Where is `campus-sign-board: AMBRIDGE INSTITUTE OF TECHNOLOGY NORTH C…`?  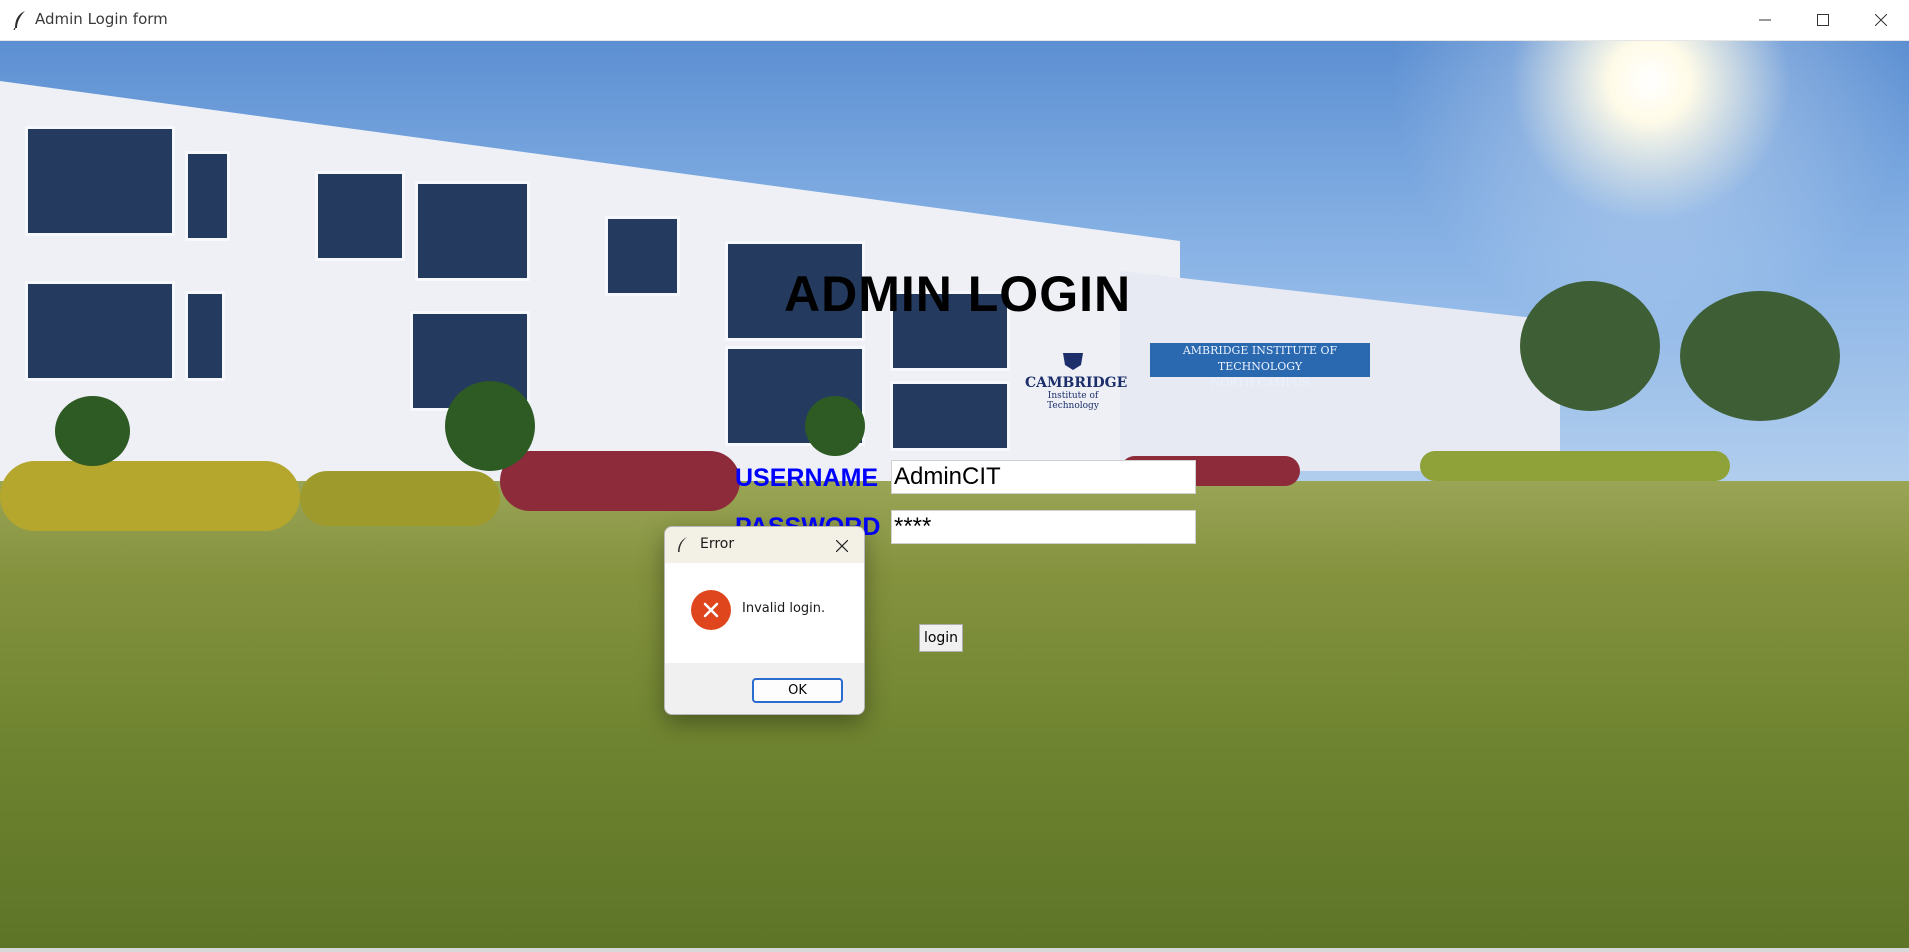
campus-sign-board: AMBRIDGE INSTITUTE OF TECHNOLOGY NORTH C… is located at coordinates (1260, 366).